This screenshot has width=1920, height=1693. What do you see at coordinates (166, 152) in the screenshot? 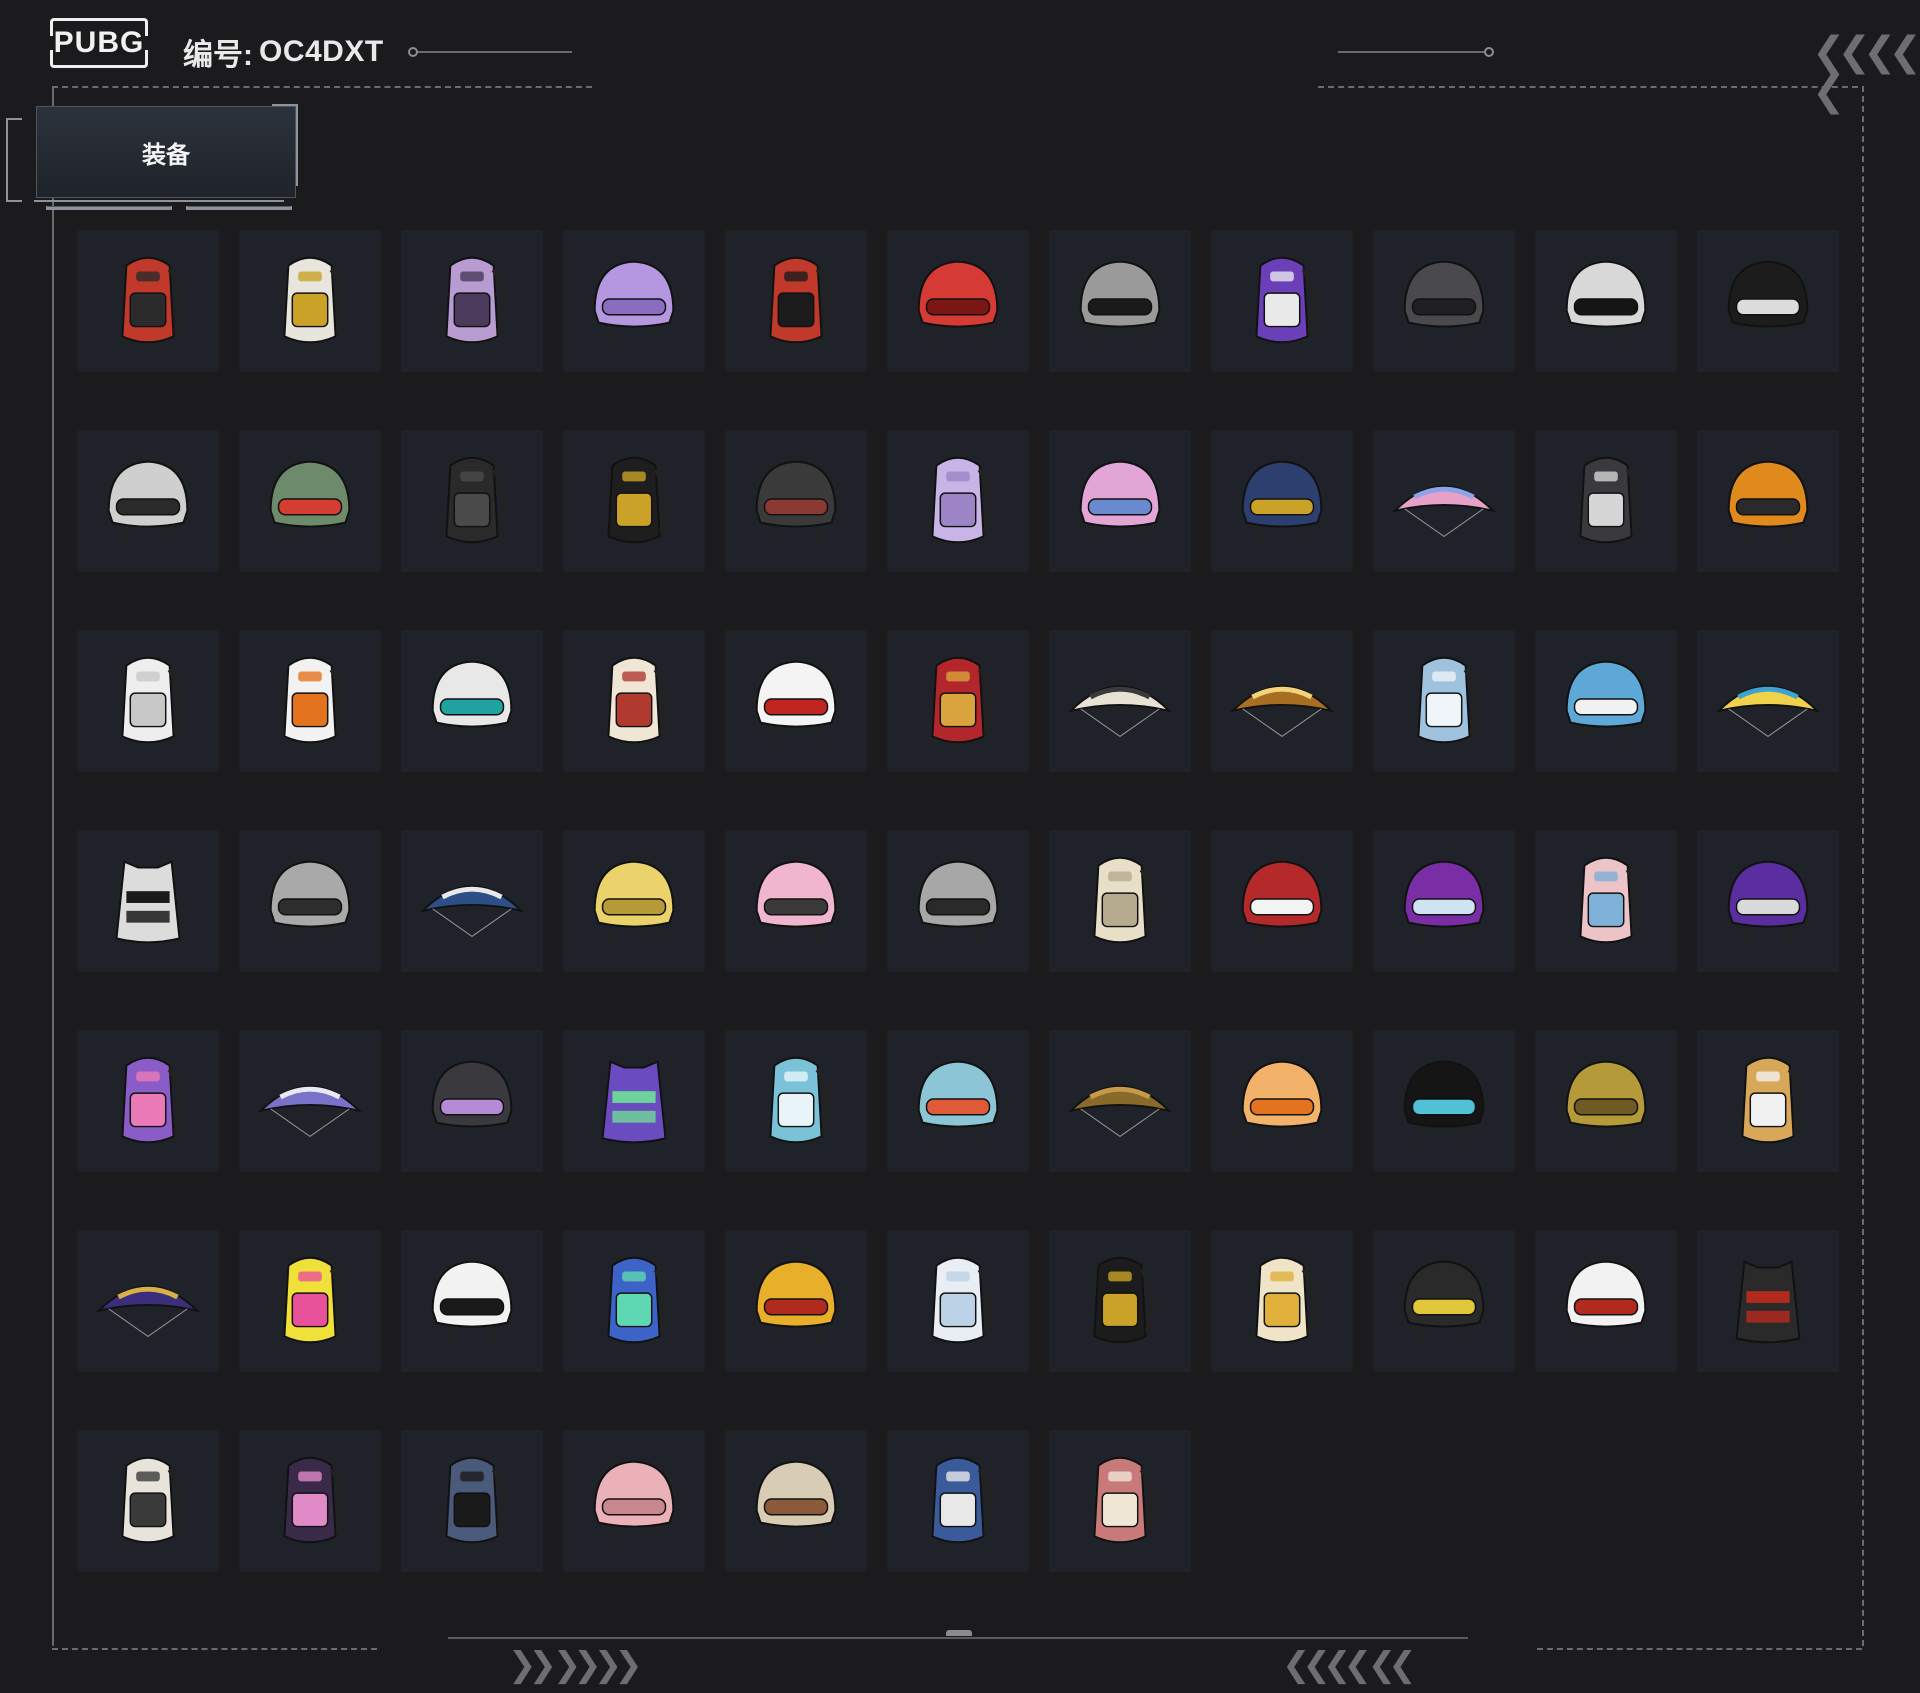
I see `tab-equipment: 装备` at bounding box center [166, 152].